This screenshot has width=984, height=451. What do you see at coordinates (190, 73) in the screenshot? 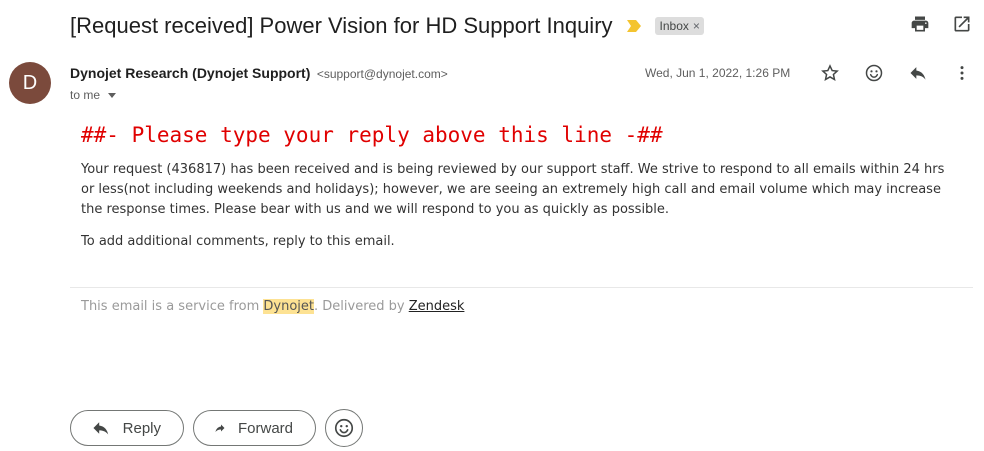
I see `sender-name: Dynojet Research (Dynojet Support)` at bounding box center [190, 73].